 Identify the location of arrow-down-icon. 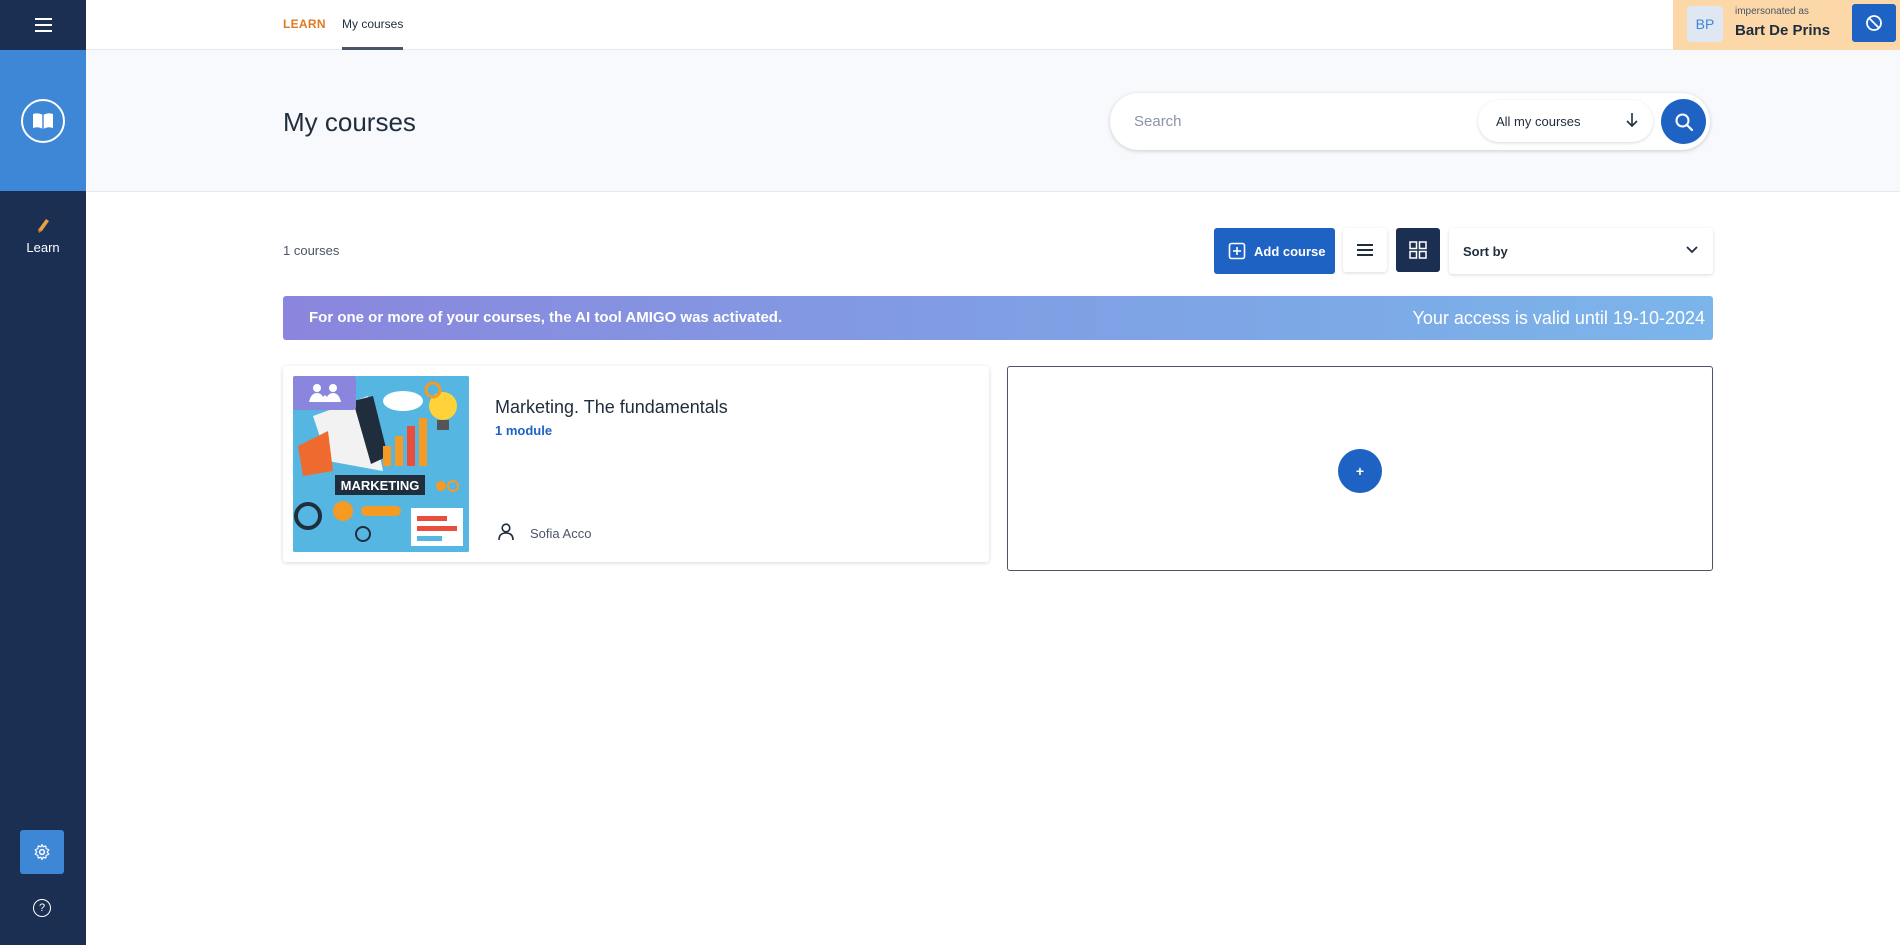
(1632, 120).